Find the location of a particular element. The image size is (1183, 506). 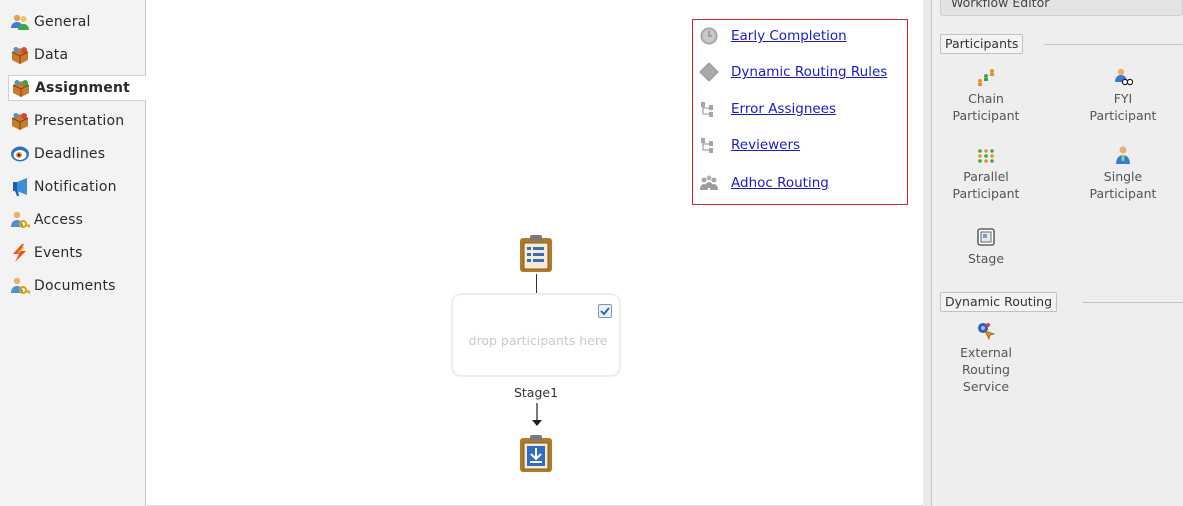

stage-checkbox is located at coordinates (605, 311).